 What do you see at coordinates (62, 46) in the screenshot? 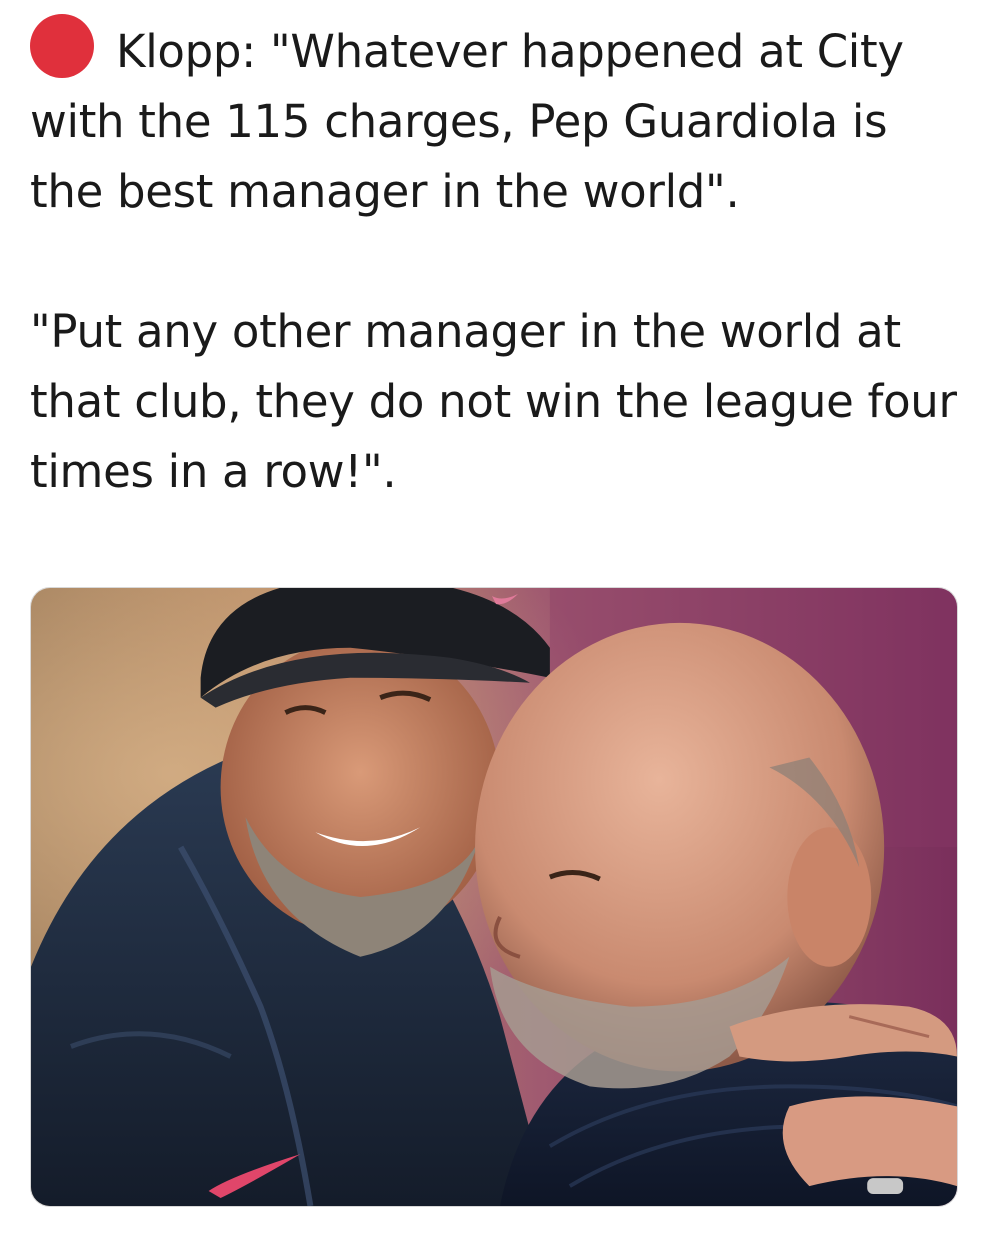
I see `red-circle-icon` at bounding box center [62, 46].